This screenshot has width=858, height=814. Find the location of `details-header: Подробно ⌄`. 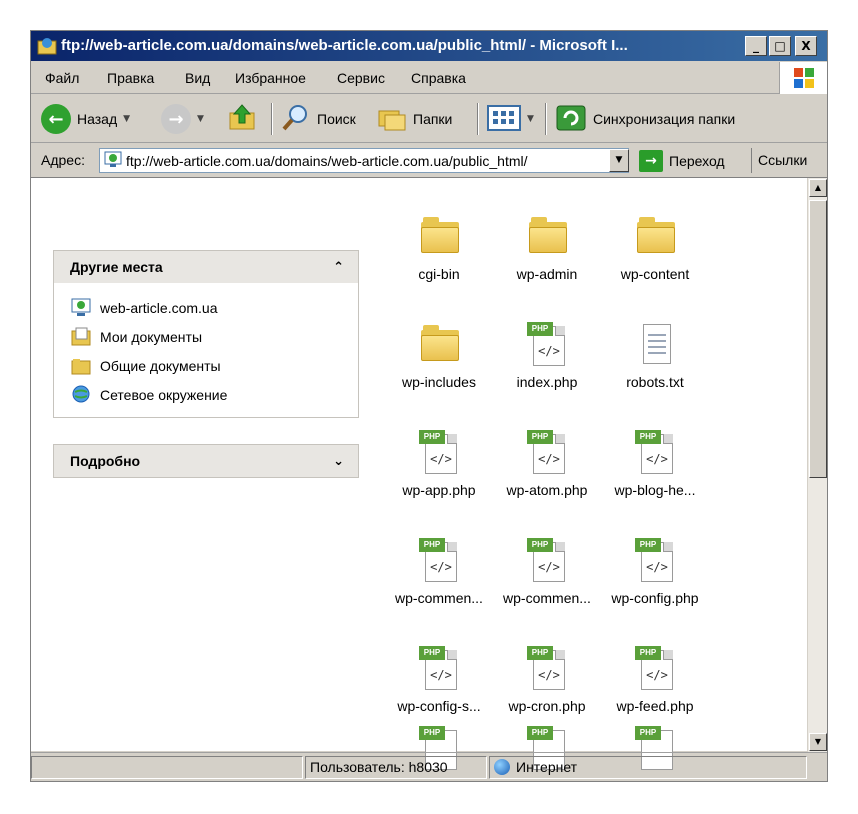

details-header: Подробно ⌄ is located at coordinates (206, 461).